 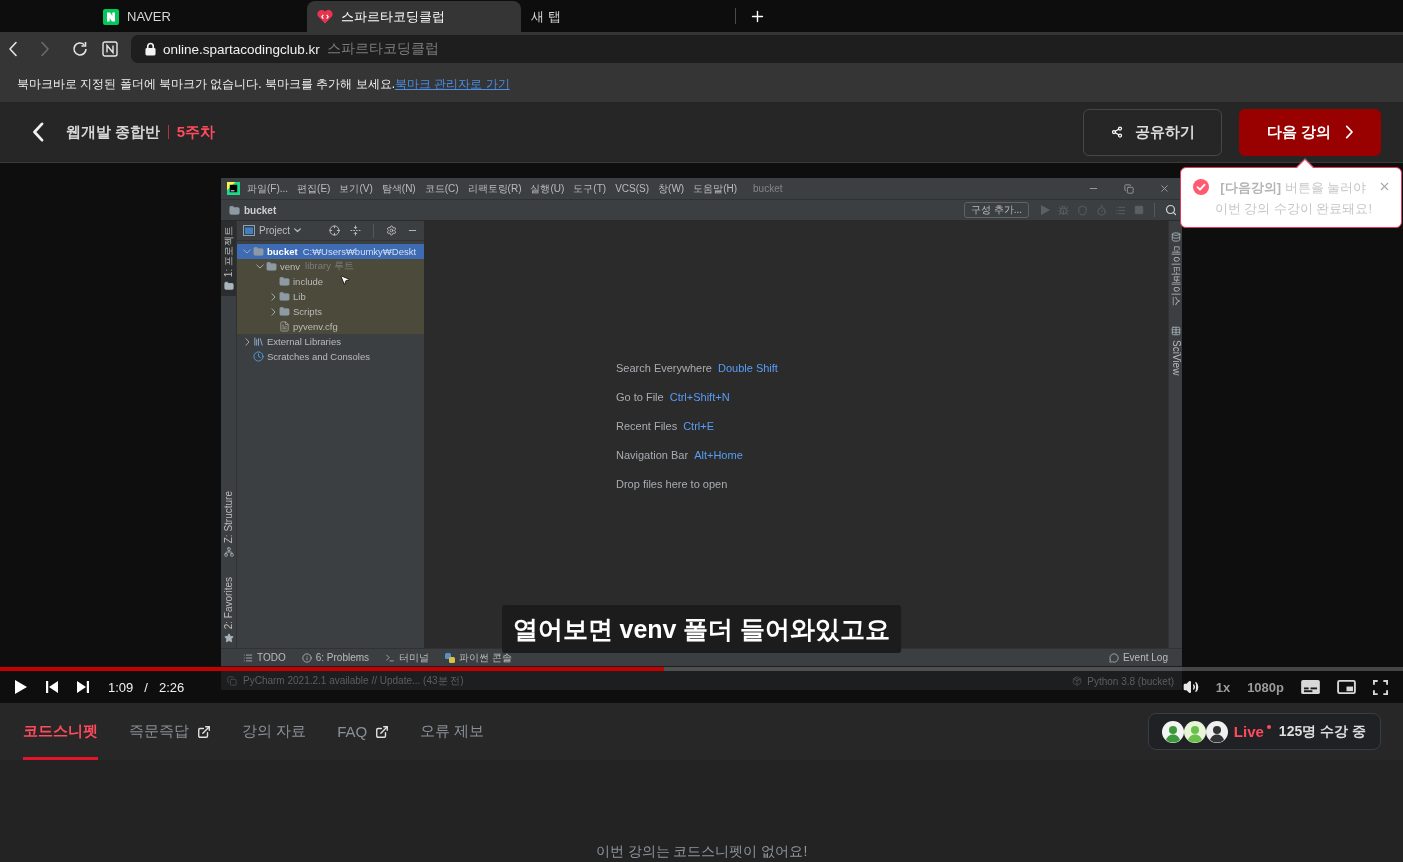 What do you see at coordinates (452, 731) in the screenshot?
I see `lecture-tab: 오류 제보` at bounding box center [452, 731].